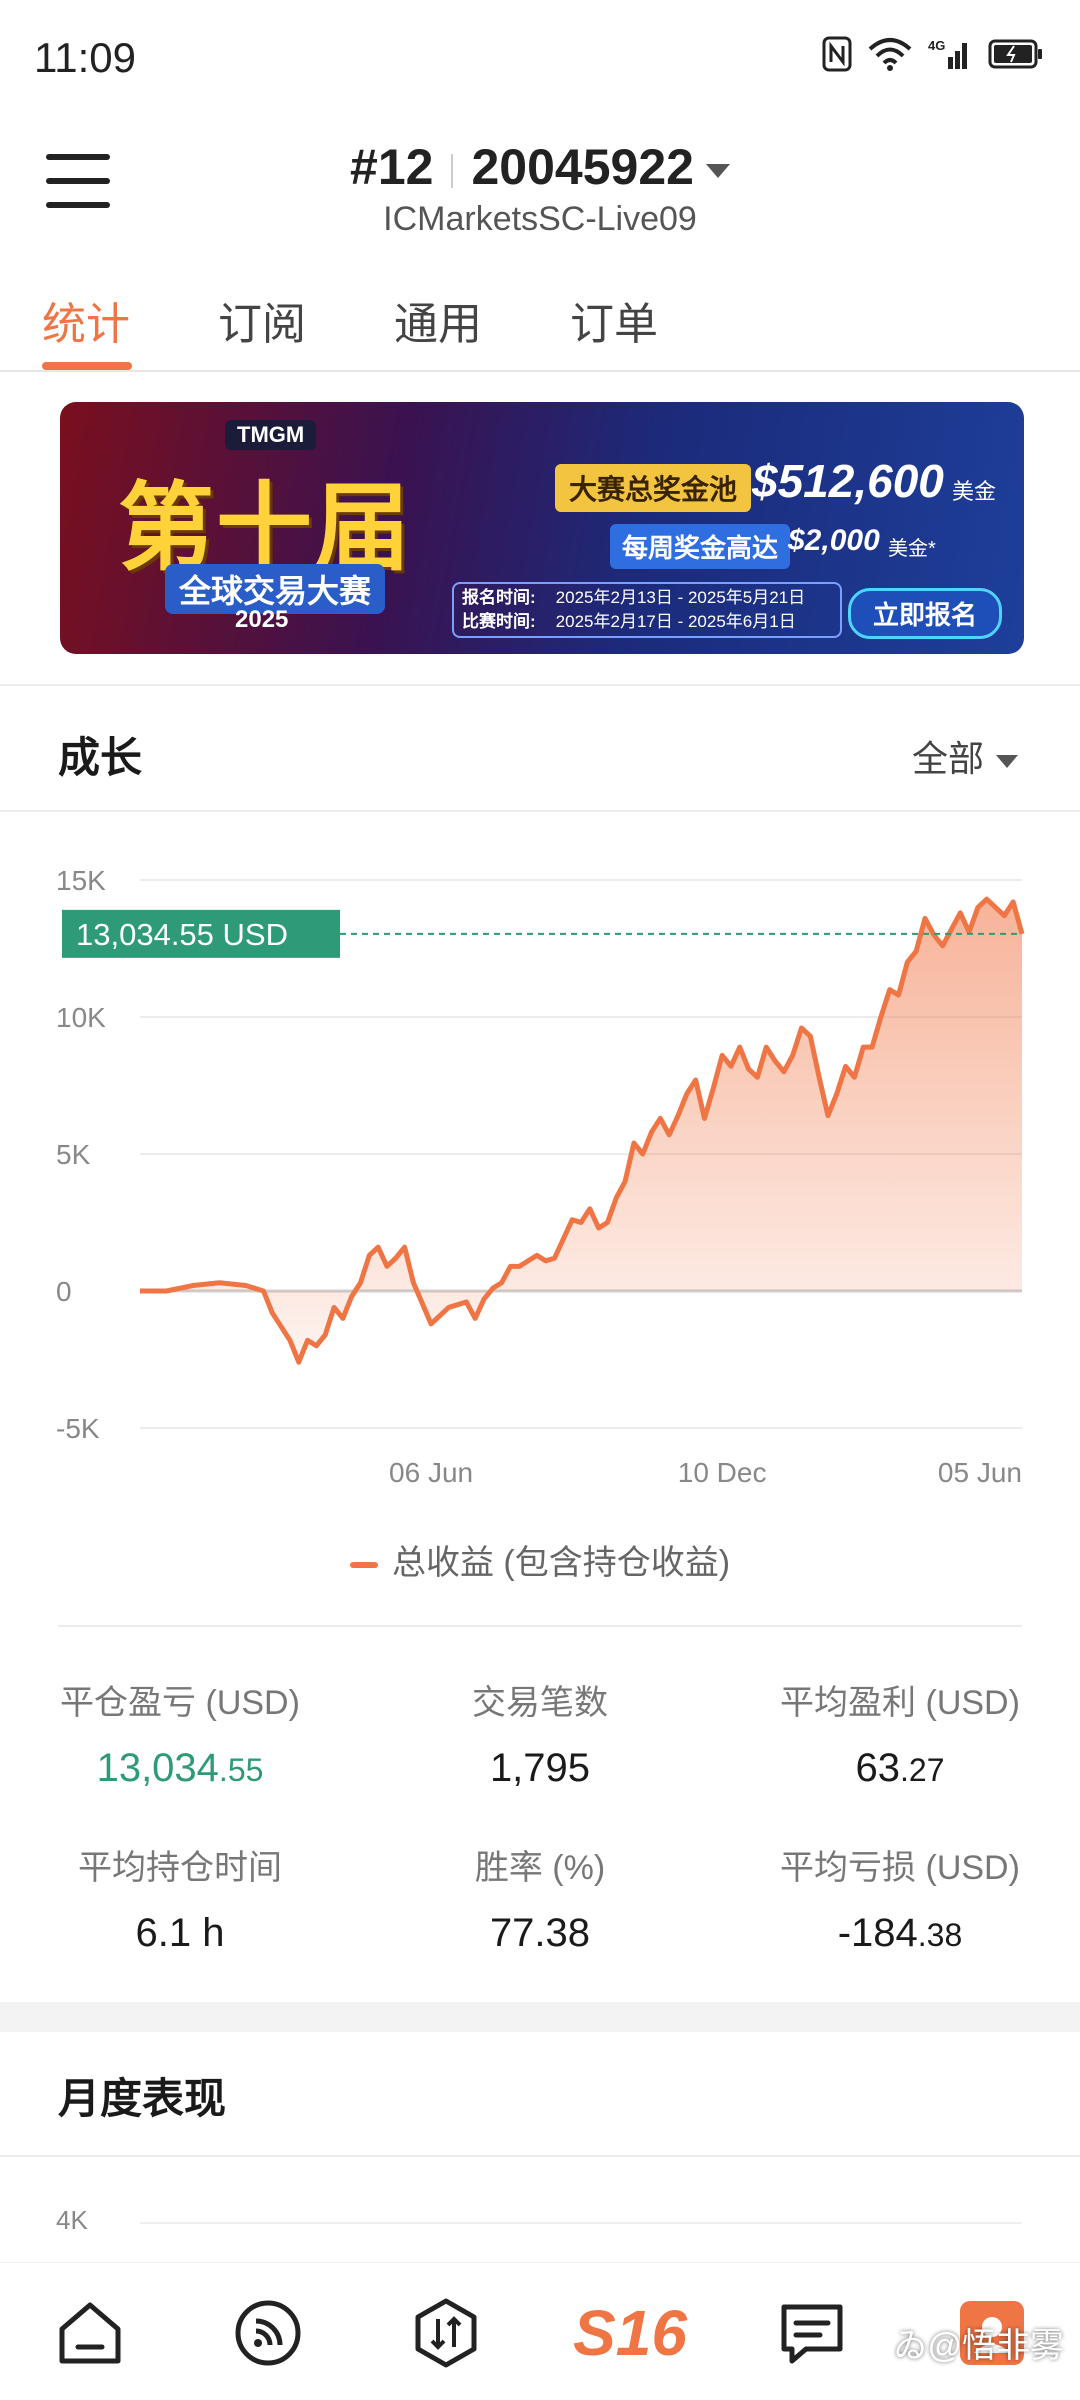 The image size is (1080, 2400). Describe the element at coordinates (912, 549) in the screenshot. I see `banner-weekly-unit: 美金*` at that location.